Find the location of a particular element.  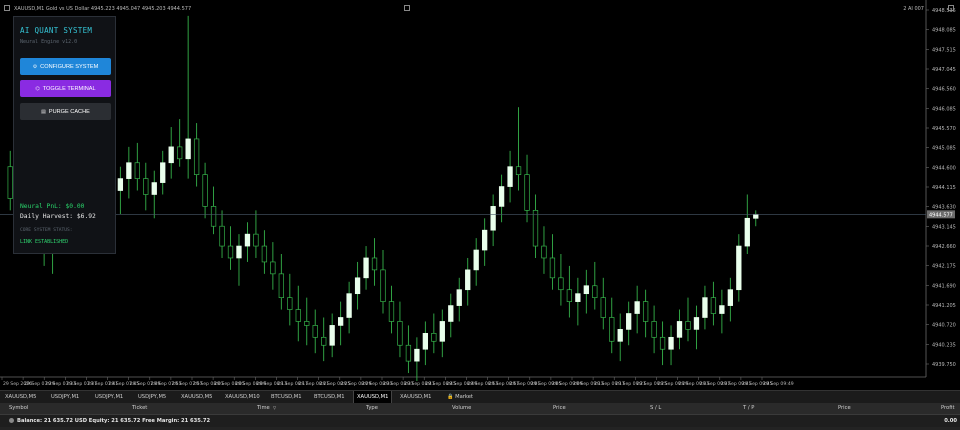

configure-system-button: ⚙ CONFIGURE SYSTEM is located at coordinates (65, 66).